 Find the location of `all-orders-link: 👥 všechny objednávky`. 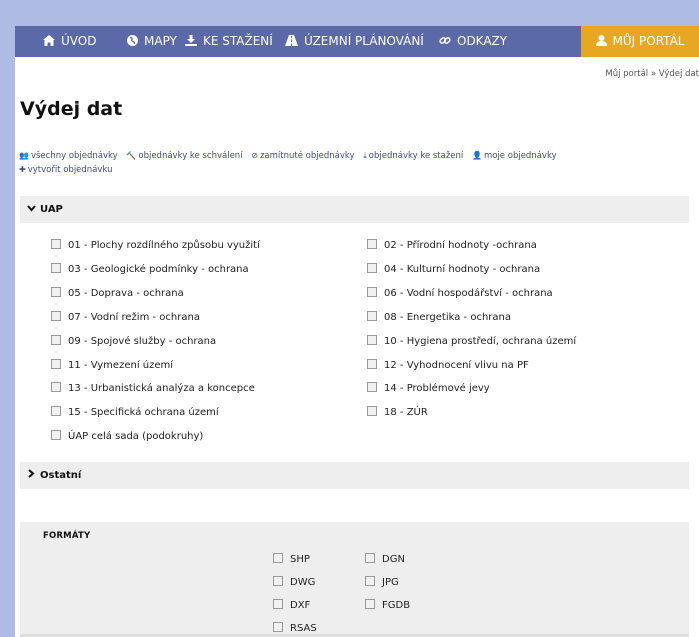

all-orders-link: 👥 všechny objednávky is located at coordinates (68, 156).